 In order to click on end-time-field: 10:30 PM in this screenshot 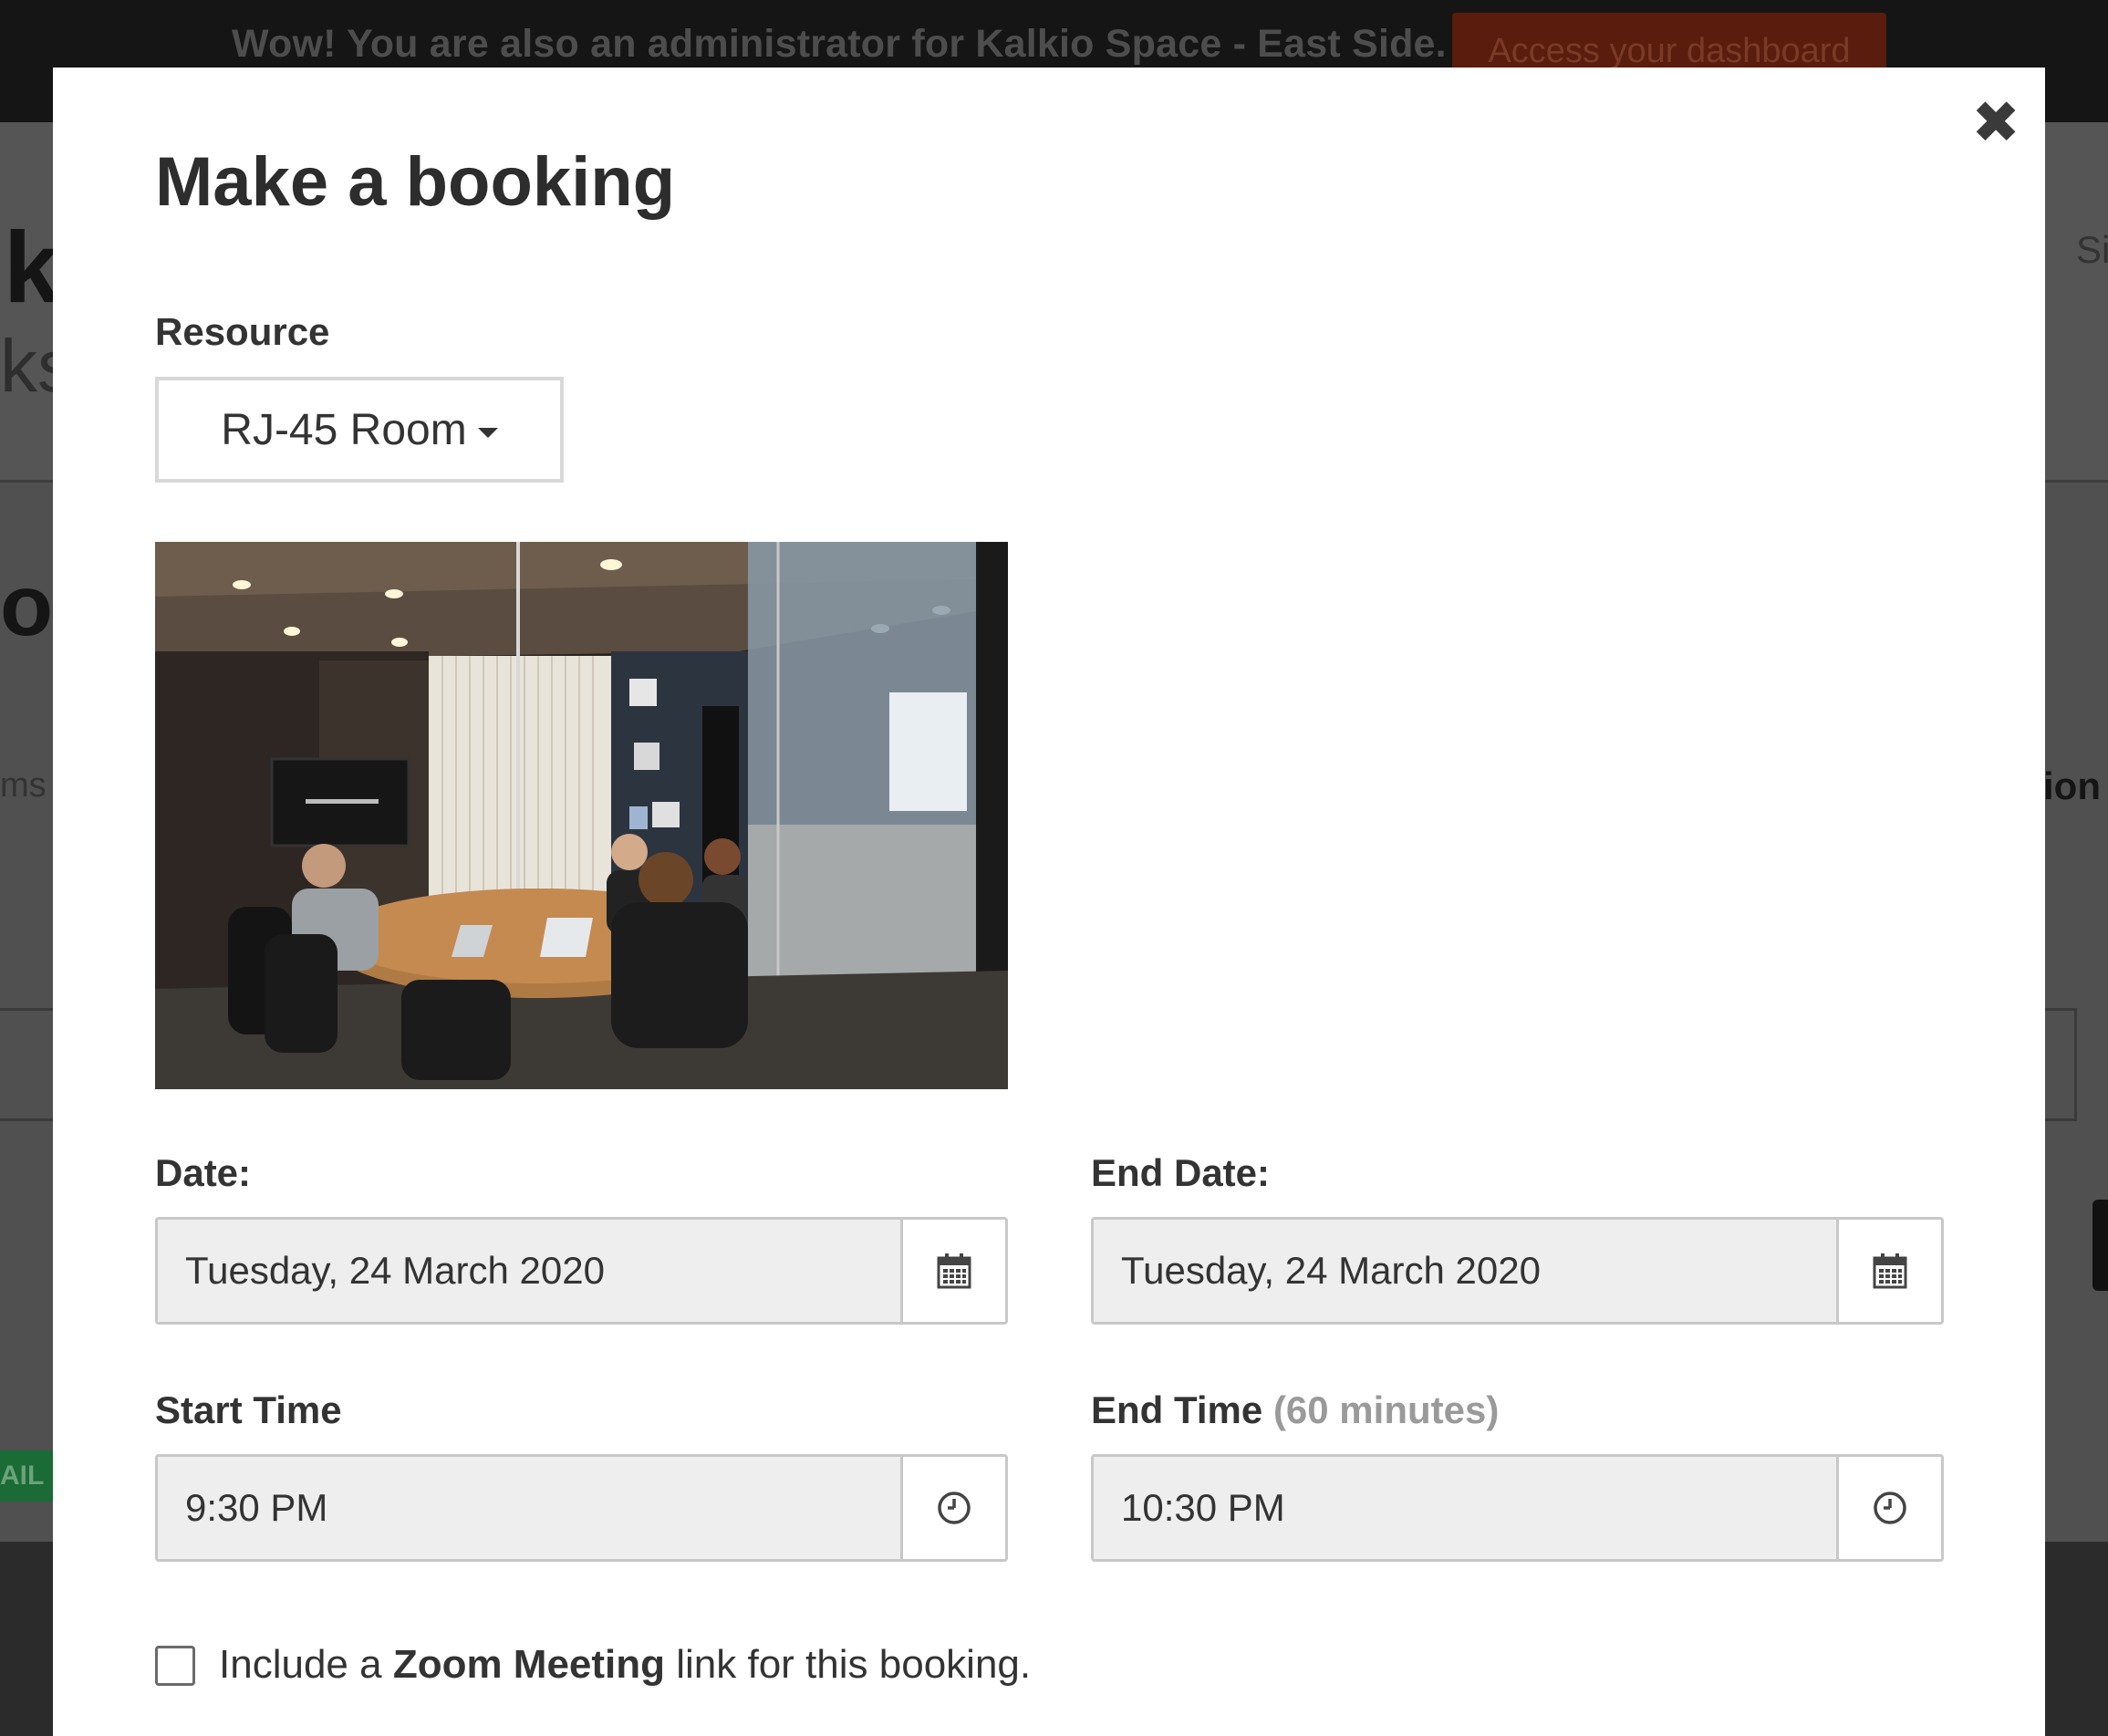, I will do `click(1517, 1508)`.